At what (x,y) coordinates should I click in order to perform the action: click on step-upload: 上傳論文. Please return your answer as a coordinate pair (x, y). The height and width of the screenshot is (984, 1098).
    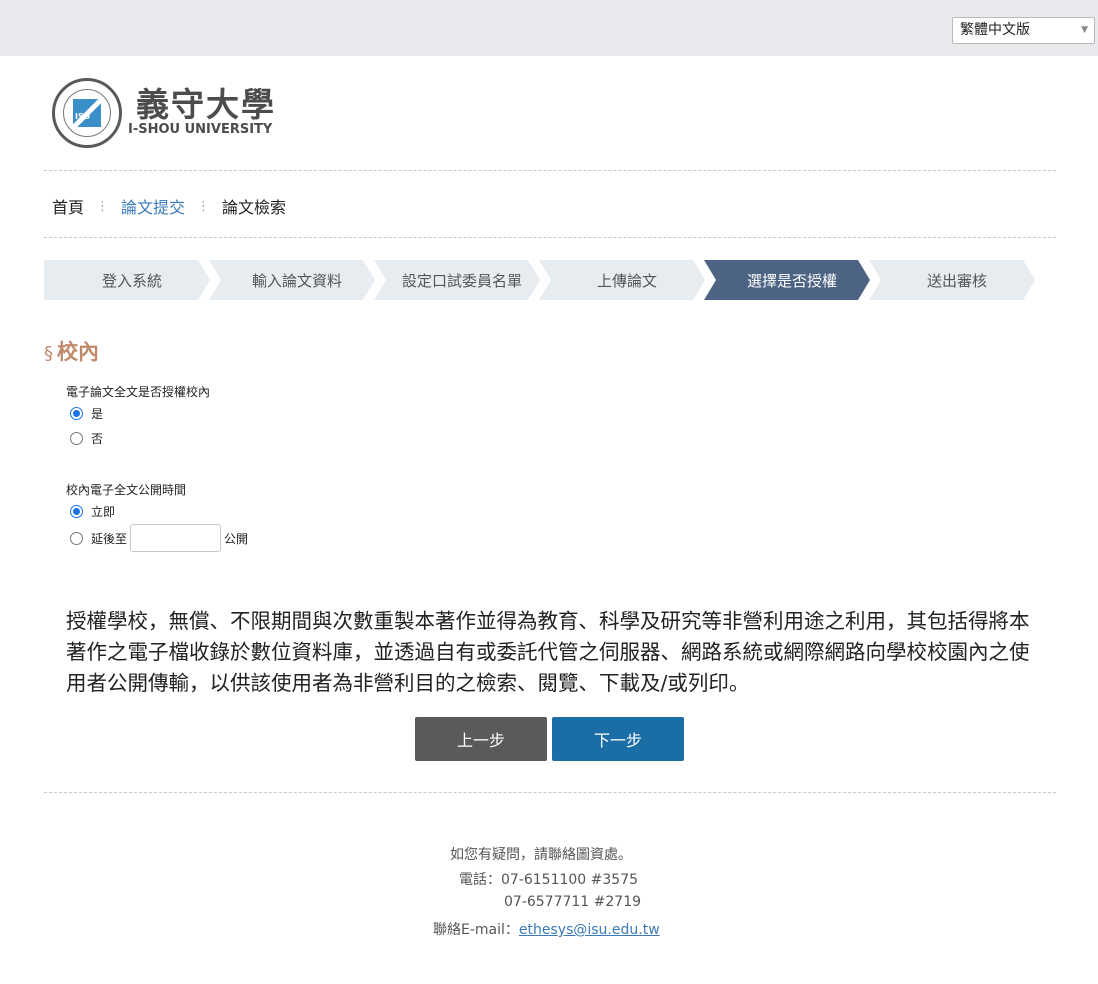
    Looking at the image, I should click on (622, 280).